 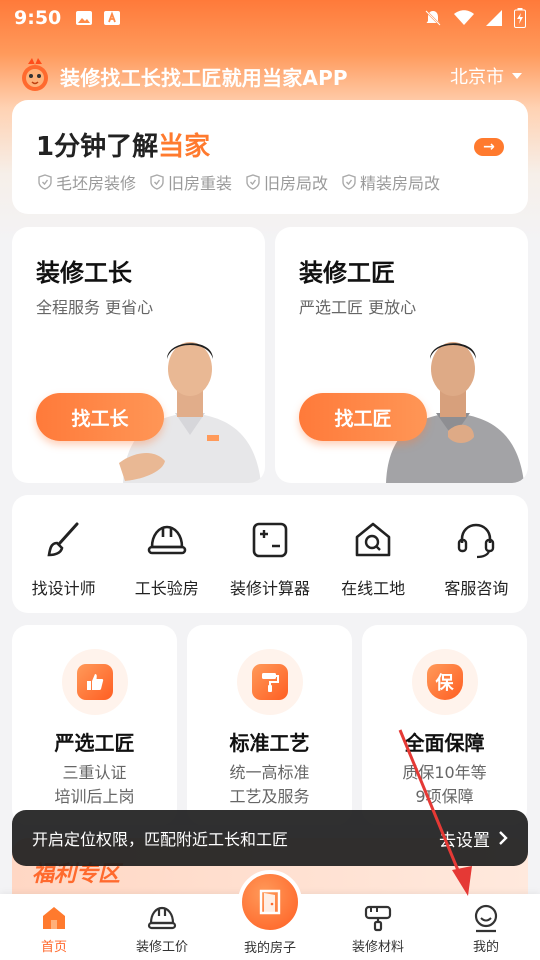 I want to click on status-time: 9:50, so click(x=38, y=18).